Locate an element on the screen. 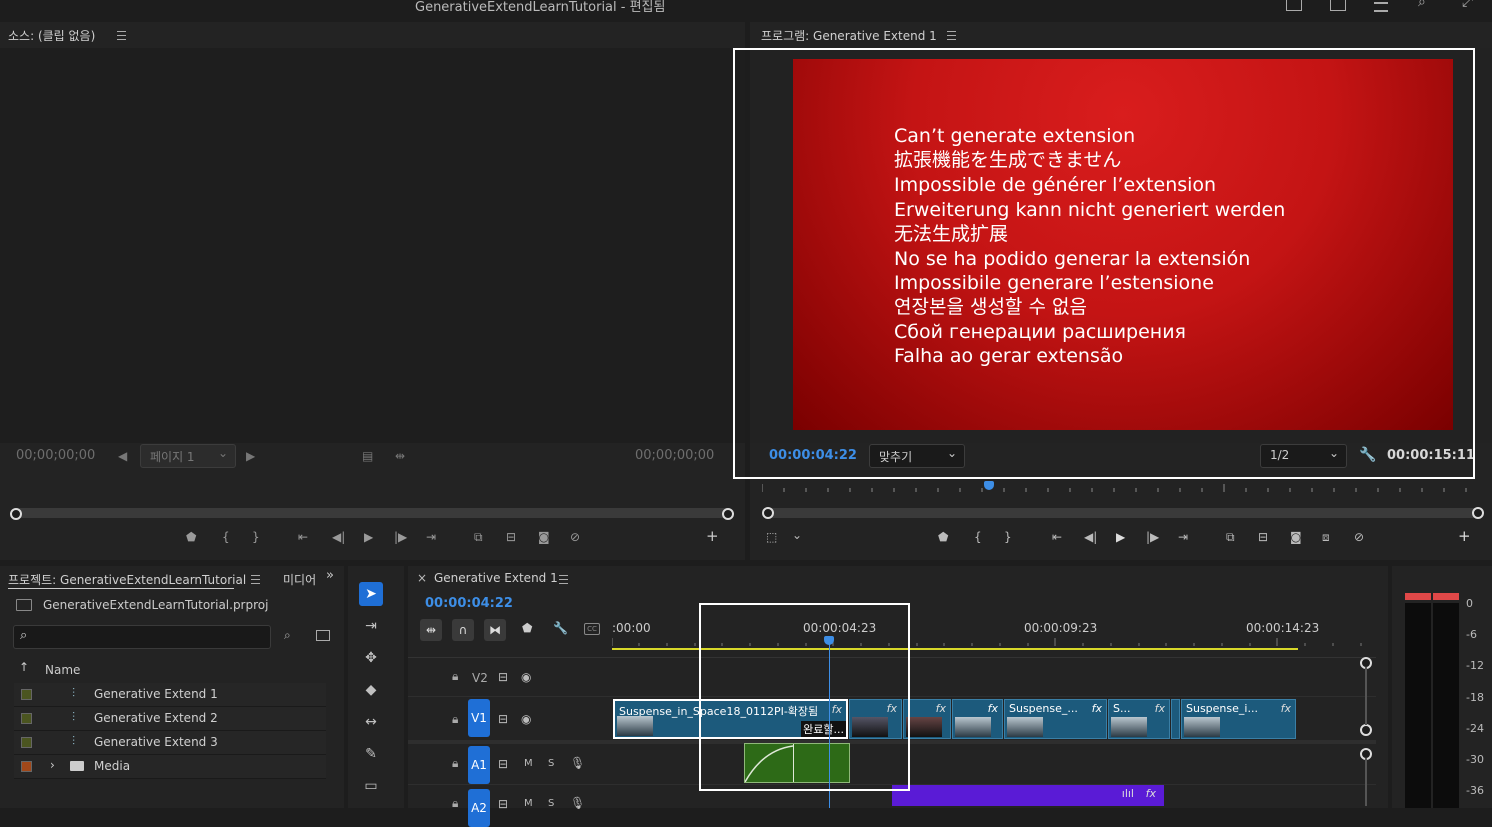 This screenshot has width=1492, height=827. workspace-icon is located at coordinates (1381, 7).